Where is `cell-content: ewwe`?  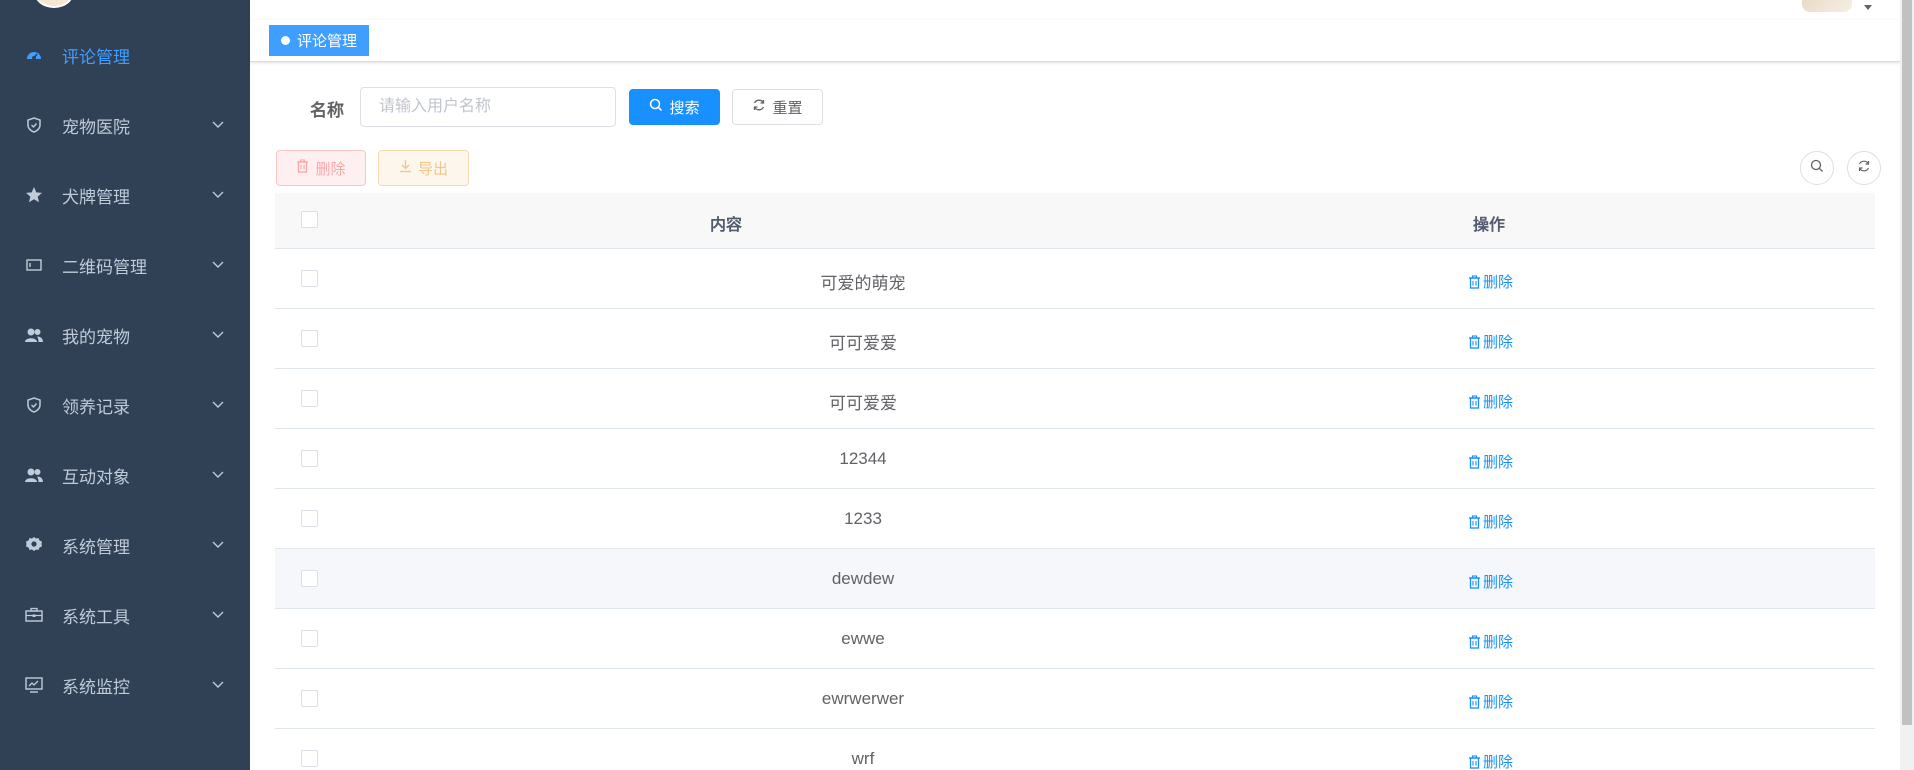
cell-content: ewwe is located at coordinates (863, 638).